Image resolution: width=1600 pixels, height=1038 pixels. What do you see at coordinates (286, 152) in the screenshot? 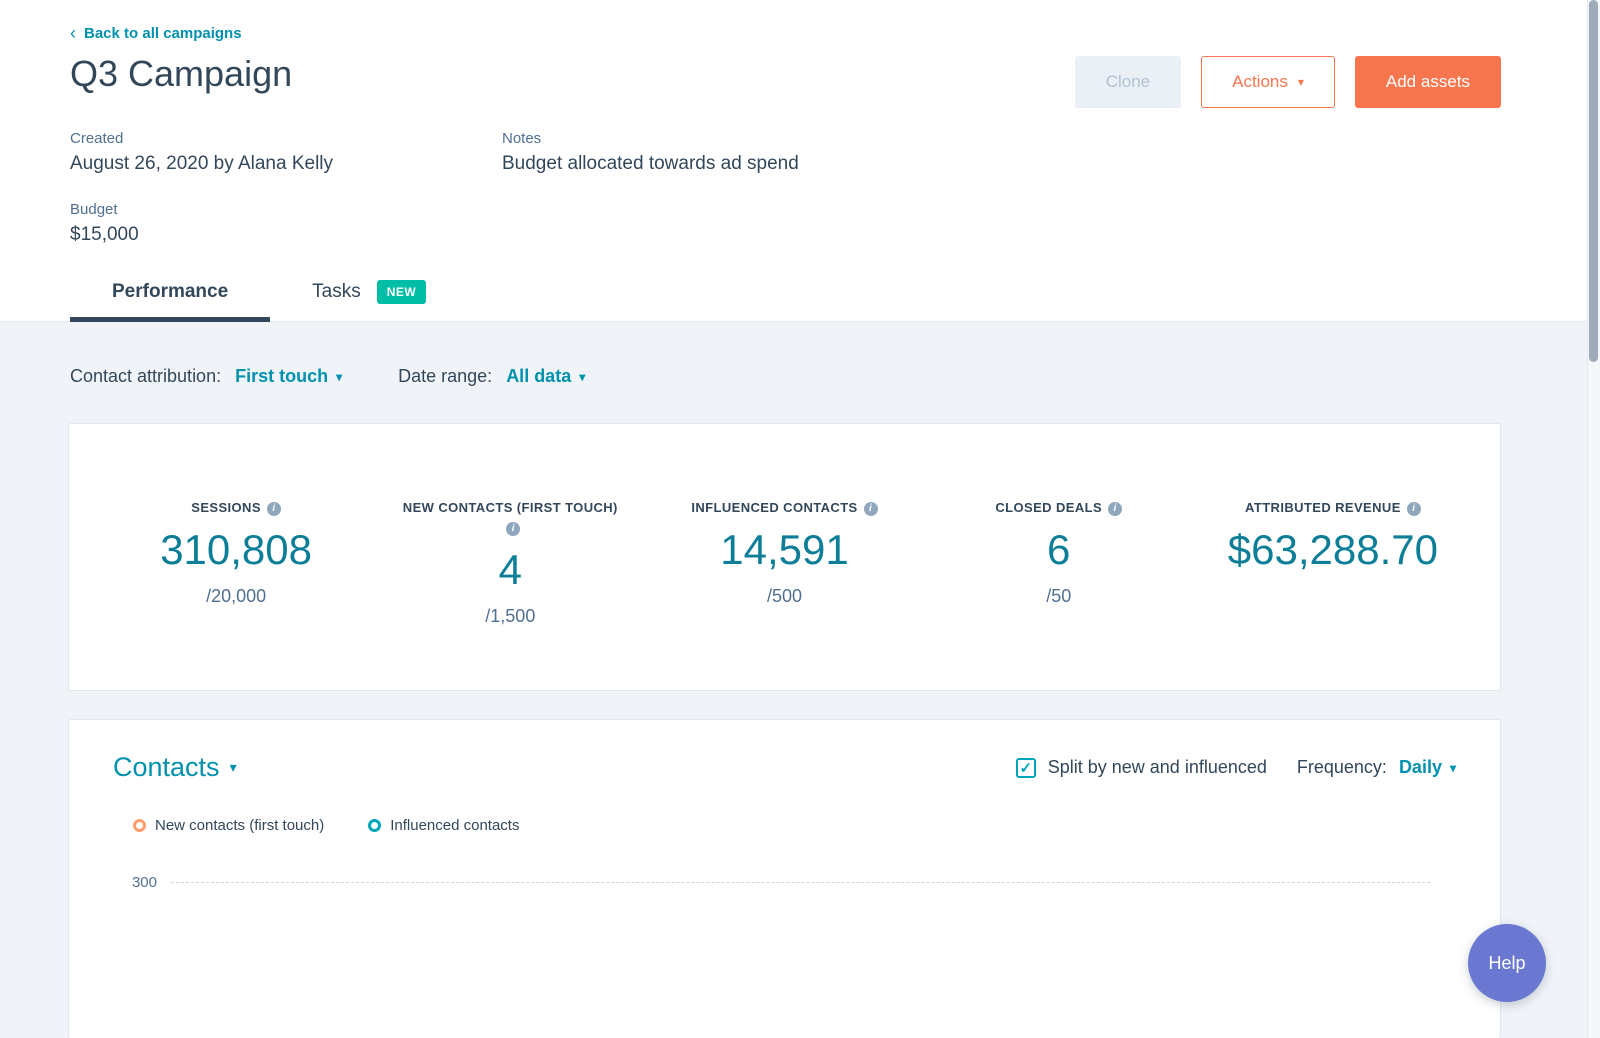
I see `meta-created: Created August 26, 2020 by Alana Kelly` at bounding box center [286, 152].